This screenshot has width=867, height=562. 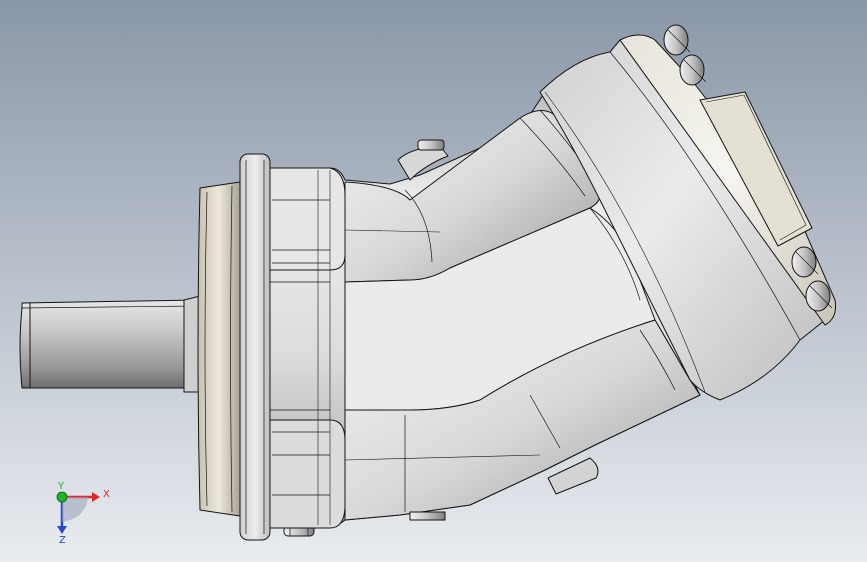 I want to click on drive-shaft, so click(x=110, y=344).